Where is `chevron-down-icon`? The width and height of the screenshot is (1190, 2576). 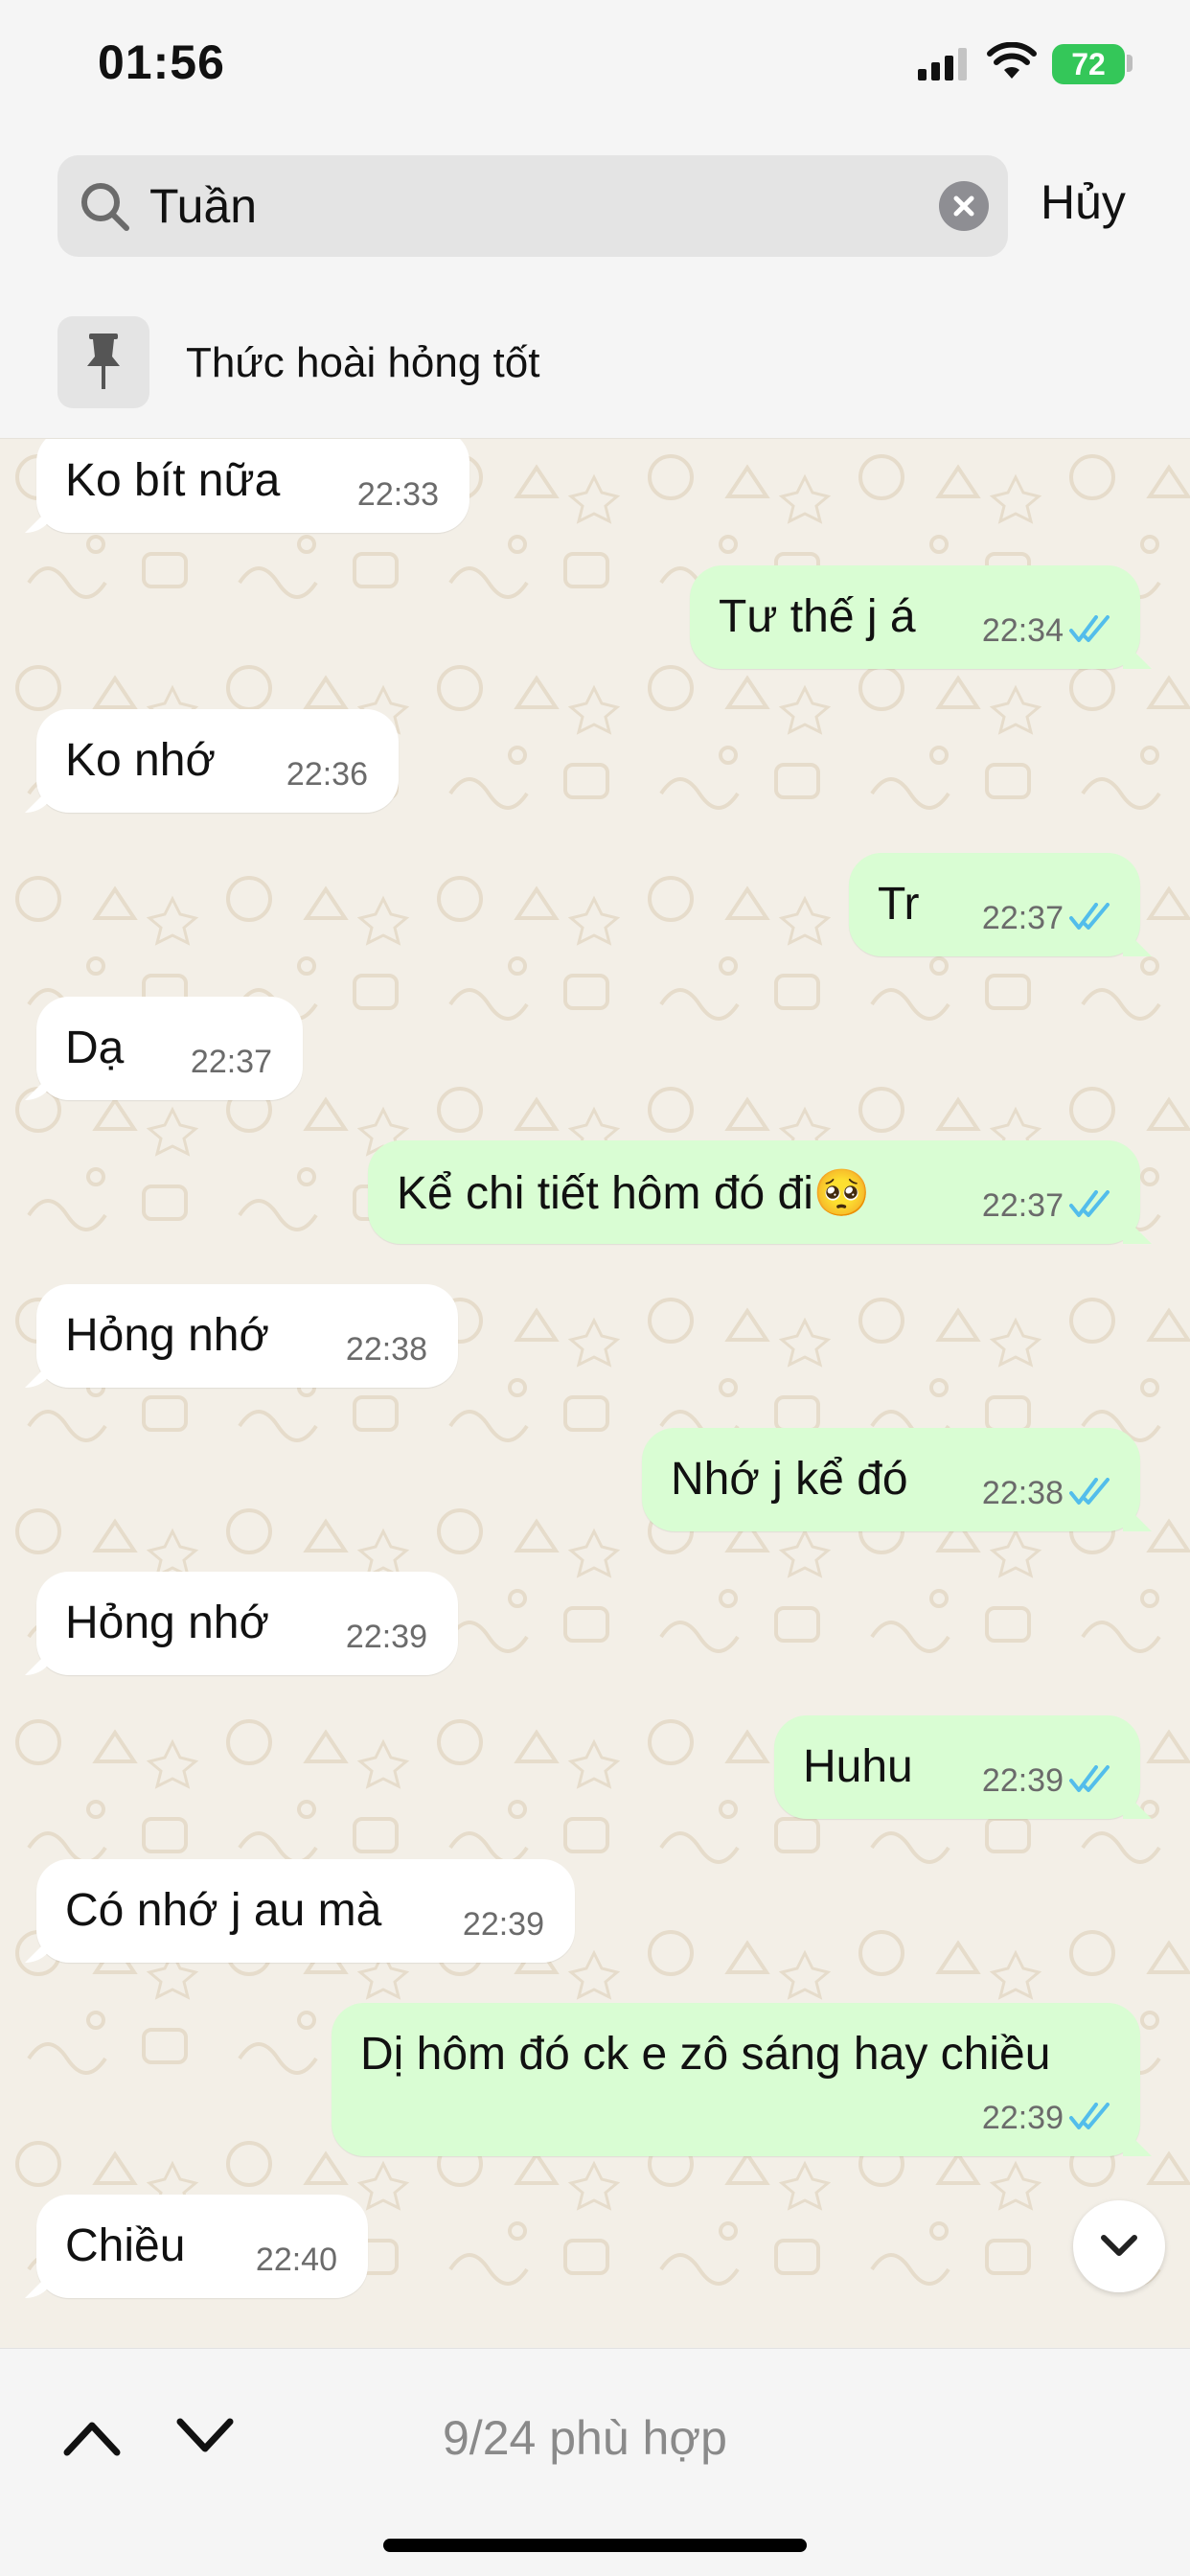
chevron-down-icon is located at coordinates (1119, 2245).